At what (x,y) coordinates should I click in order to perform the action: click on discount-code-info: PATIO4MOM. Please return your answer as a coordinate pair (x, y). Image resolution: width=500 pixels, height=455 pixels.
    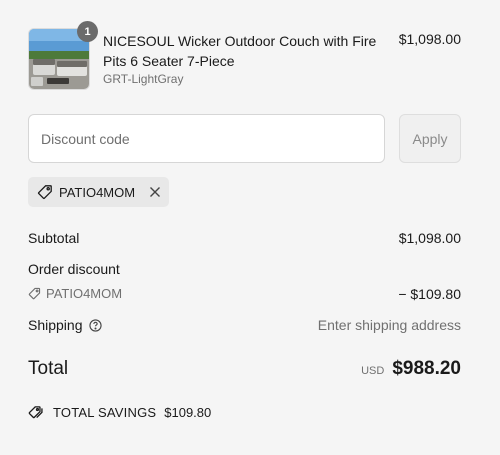
    Looking at the image, I should click on (244, 293).